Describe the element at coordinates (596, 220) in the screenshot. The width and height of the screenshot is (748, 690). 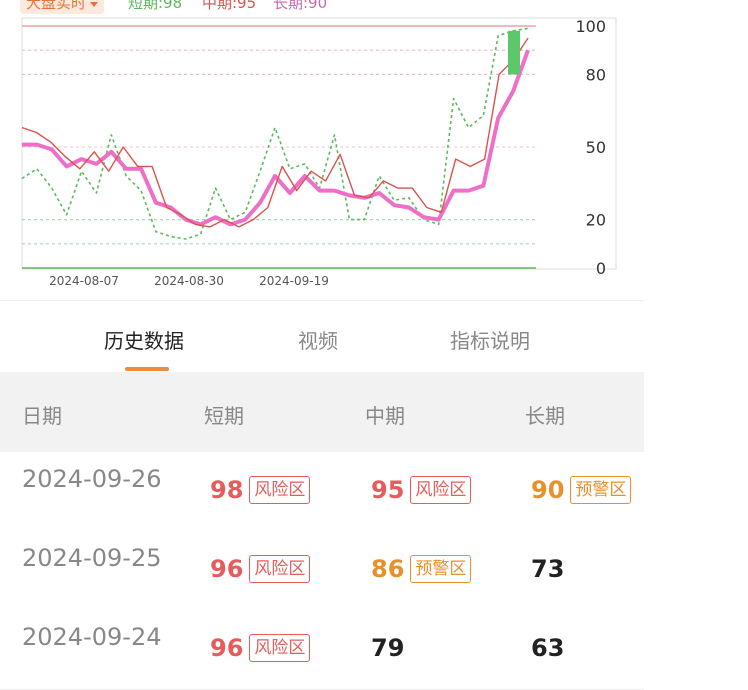
I see `y-tick-label: 20` at that location.